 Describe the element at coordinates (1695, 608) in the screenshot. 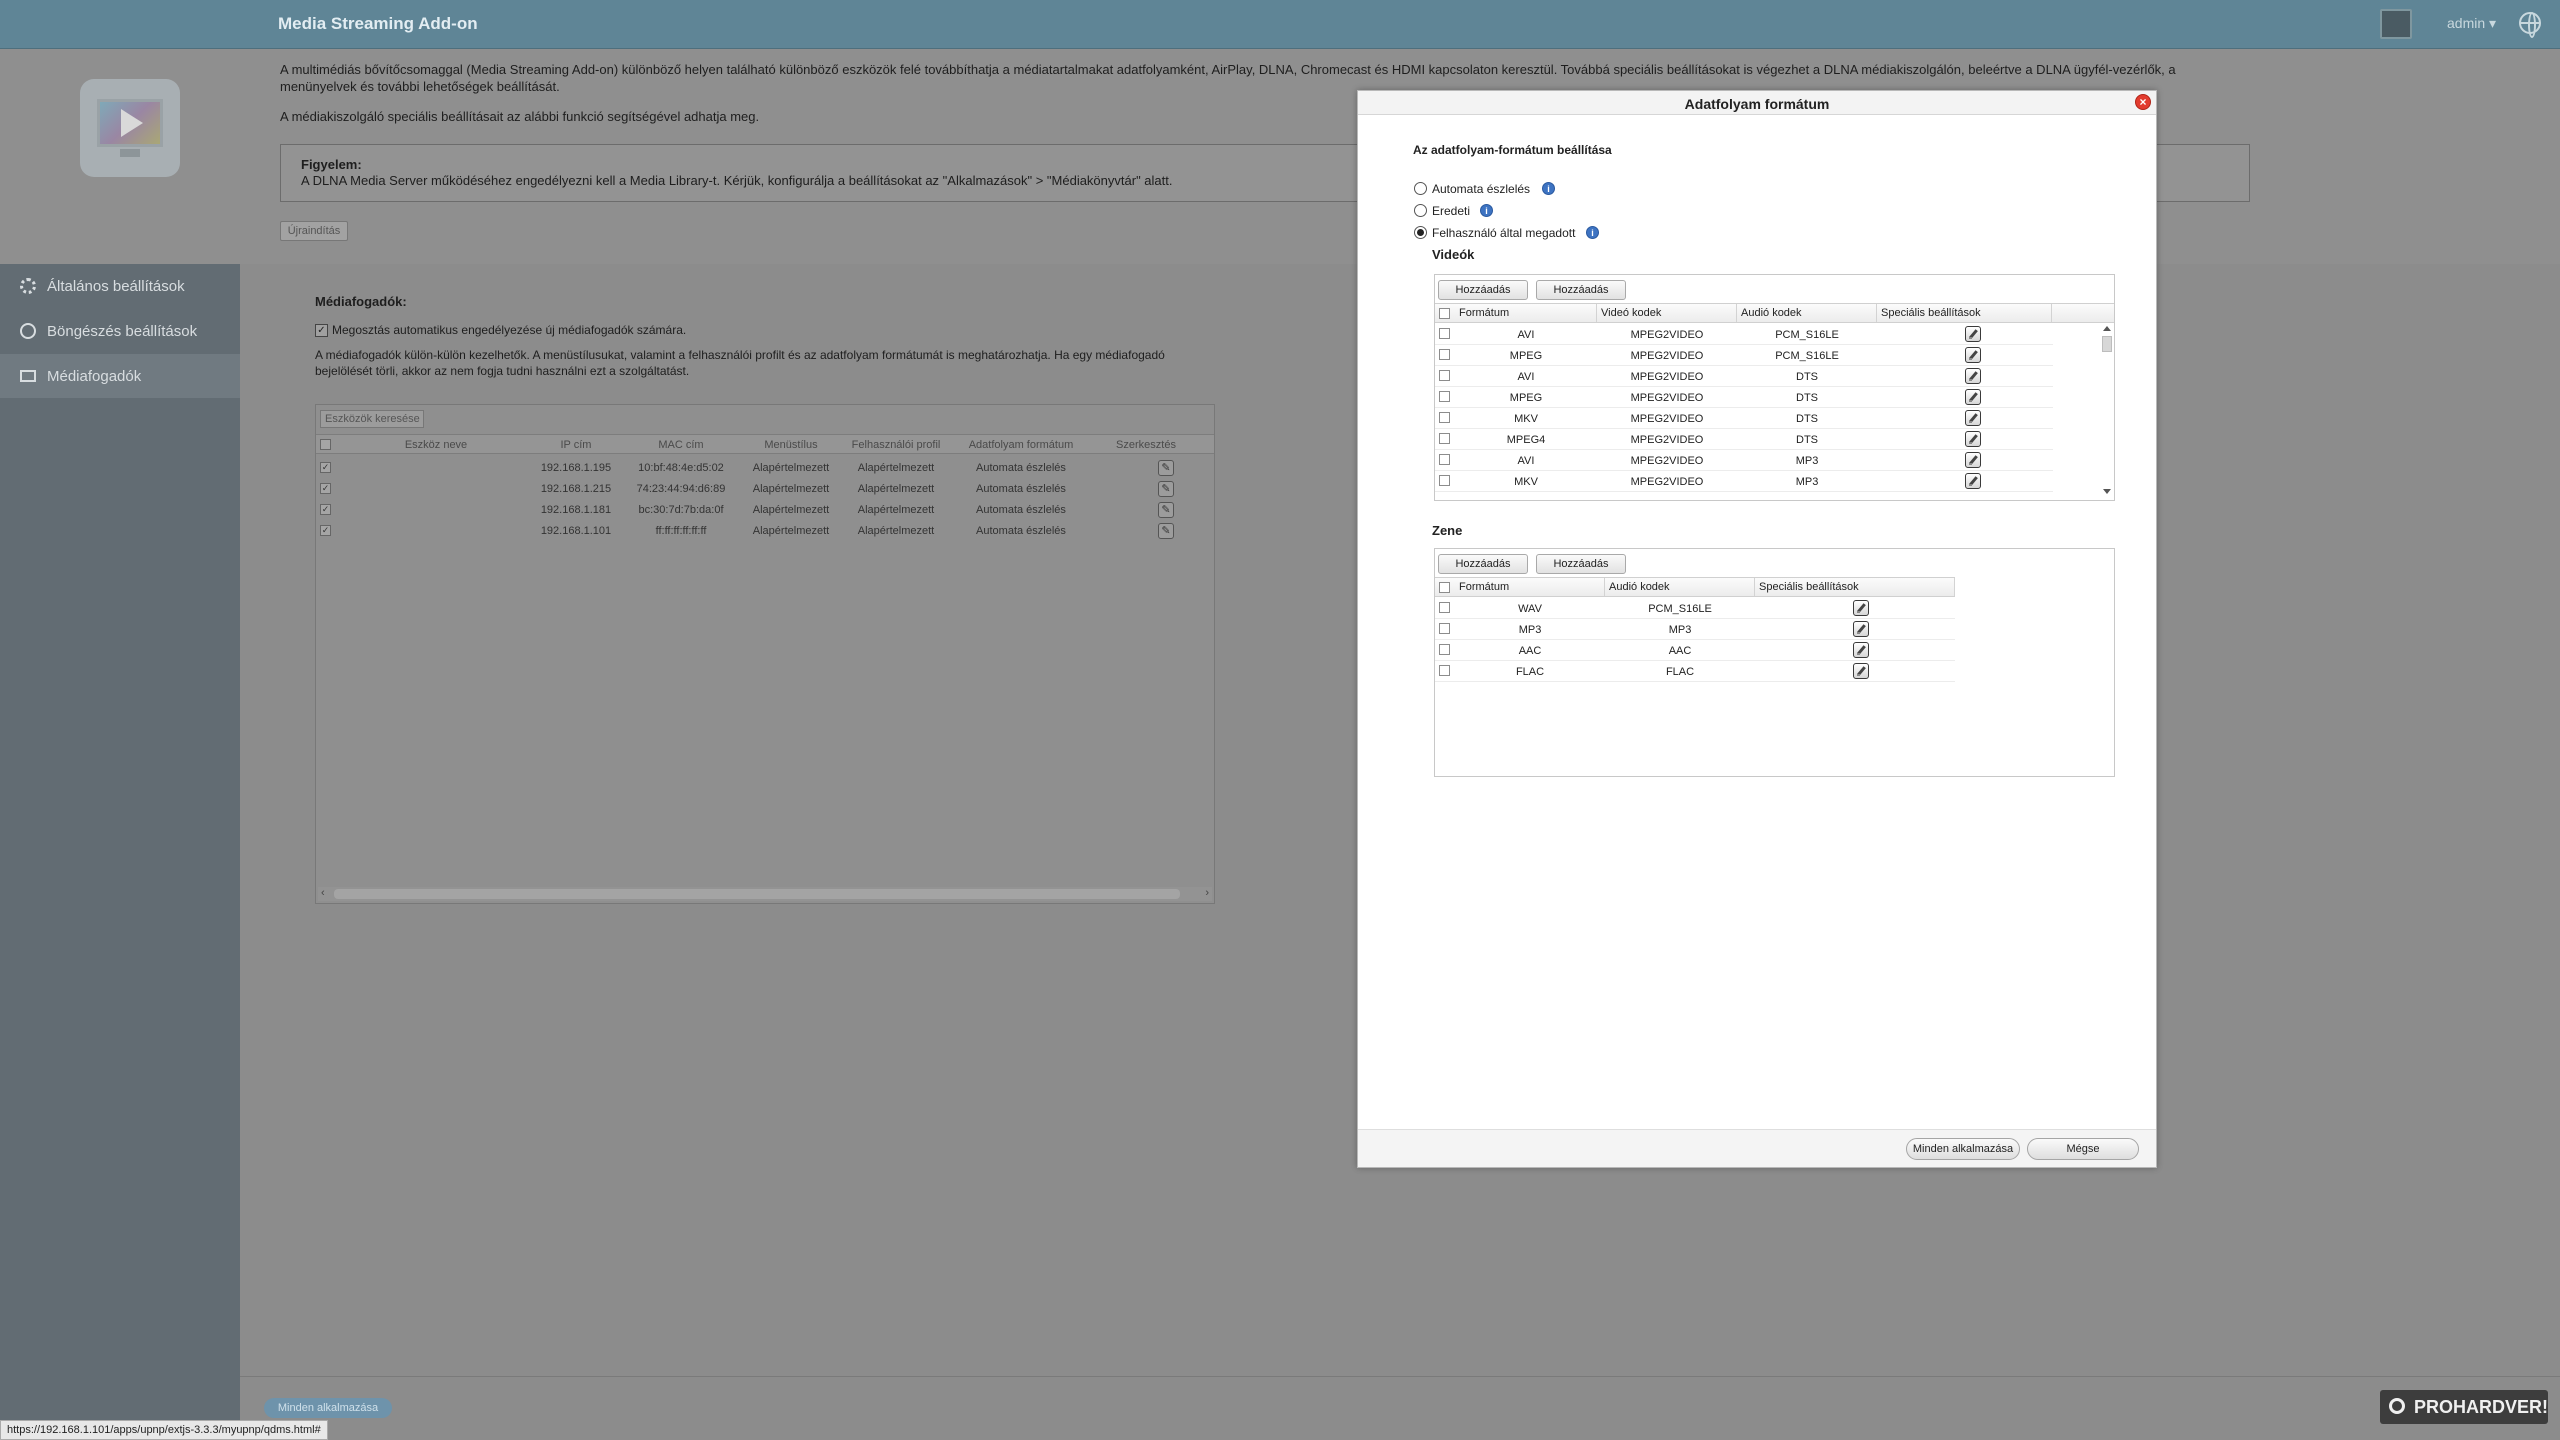

I see `list-item: WAV PCM_S16LE` at that location.